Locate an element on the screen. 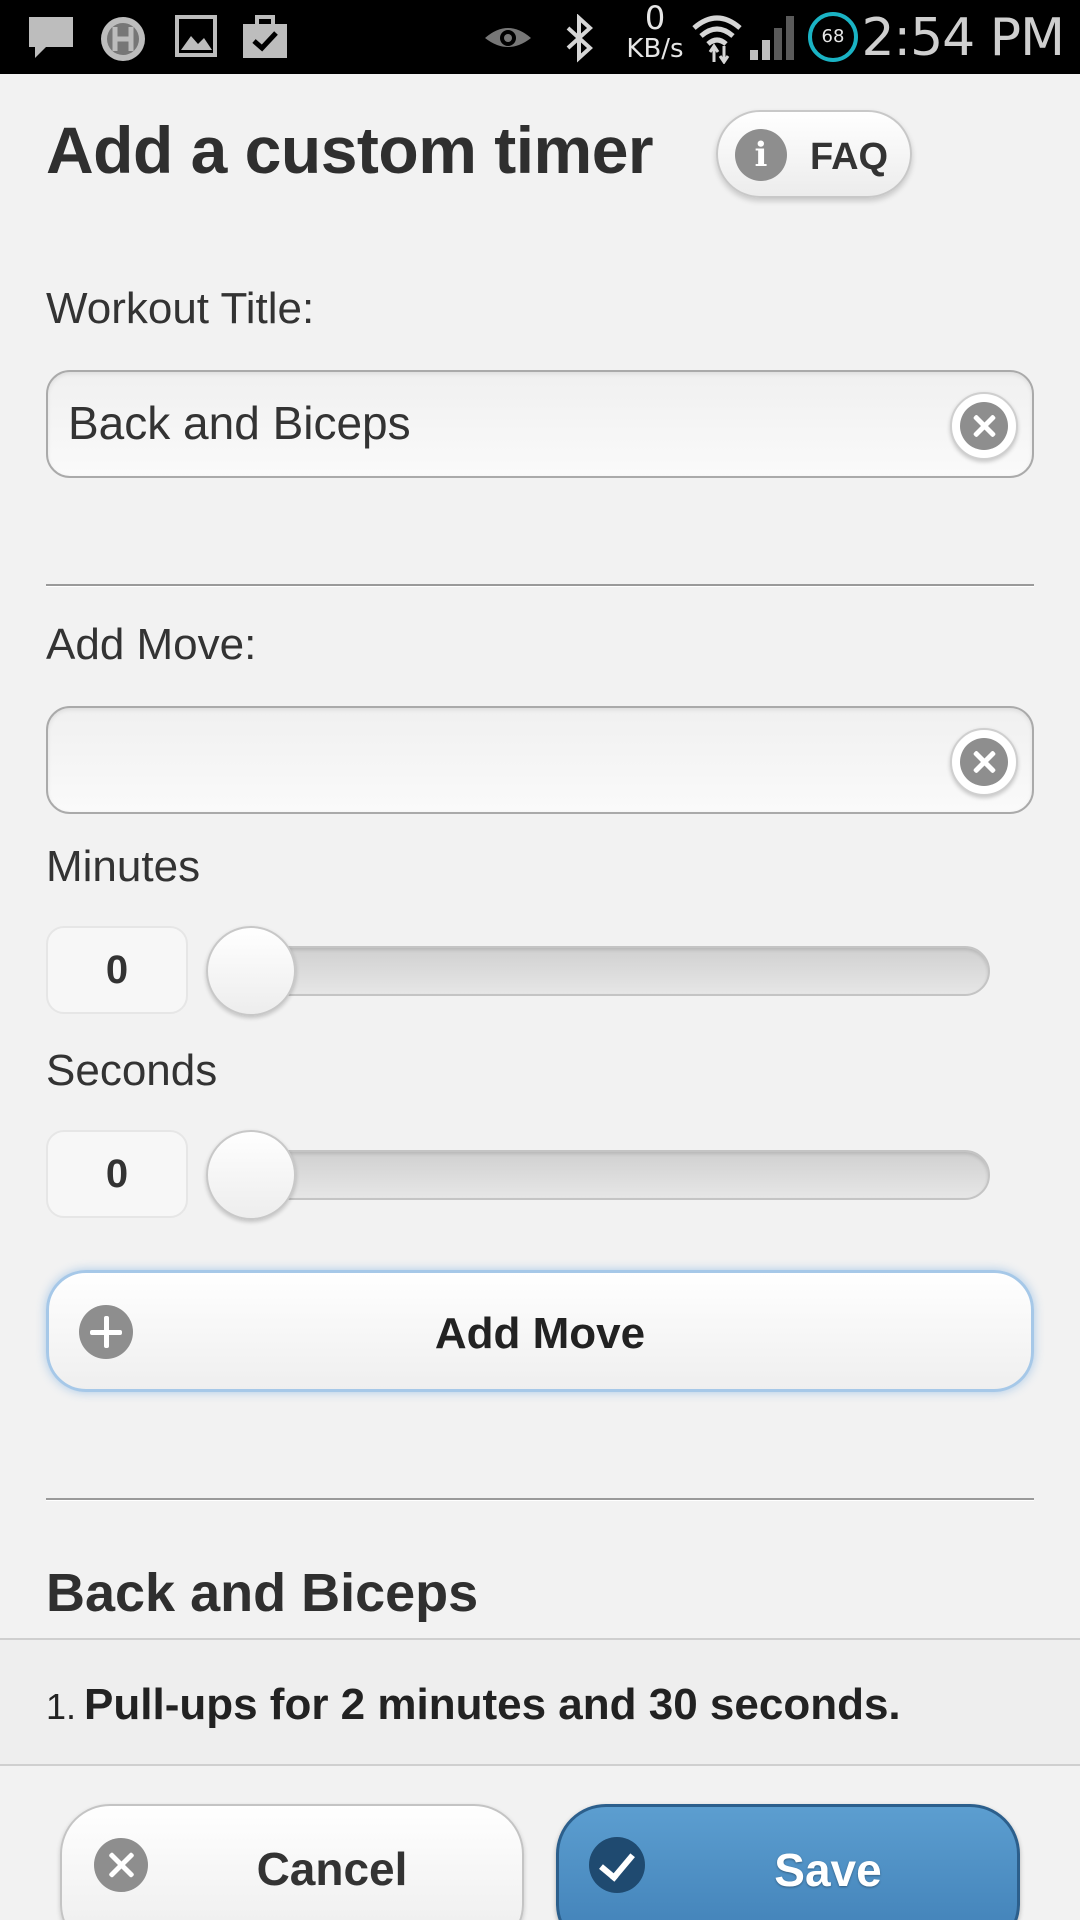 The image size is (1080, 1920). clear-add-move-button is located at coordinates (984, 762).